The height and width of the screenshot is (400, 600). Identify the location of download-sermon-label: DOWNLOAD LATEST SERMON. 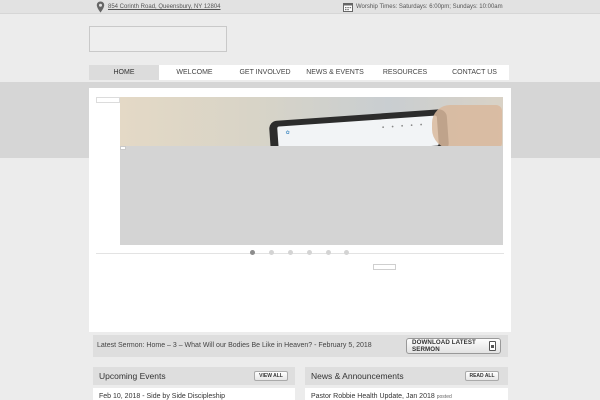
(444, 346).